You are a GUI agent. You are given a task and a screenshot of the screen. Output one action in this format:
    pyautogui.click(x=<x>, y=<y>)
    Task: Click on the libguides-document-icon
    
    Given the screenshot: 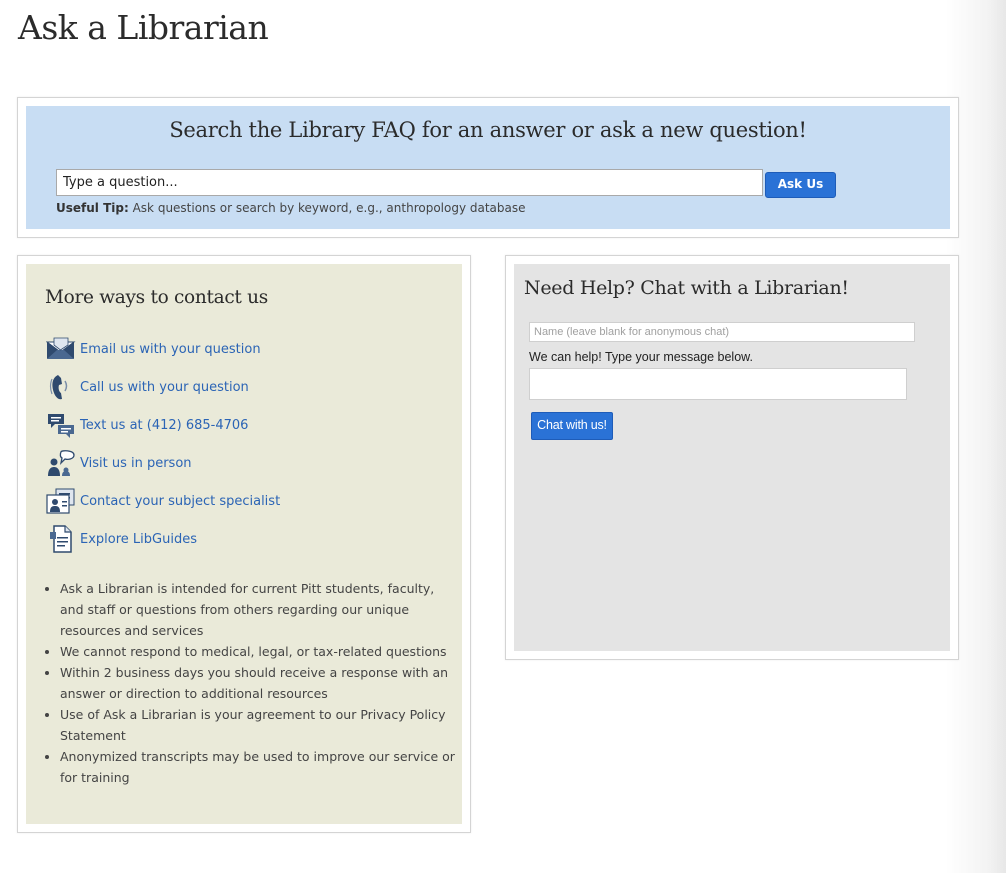 What is the action you would take?
    pyautogui.click(x=61, y=539)
    